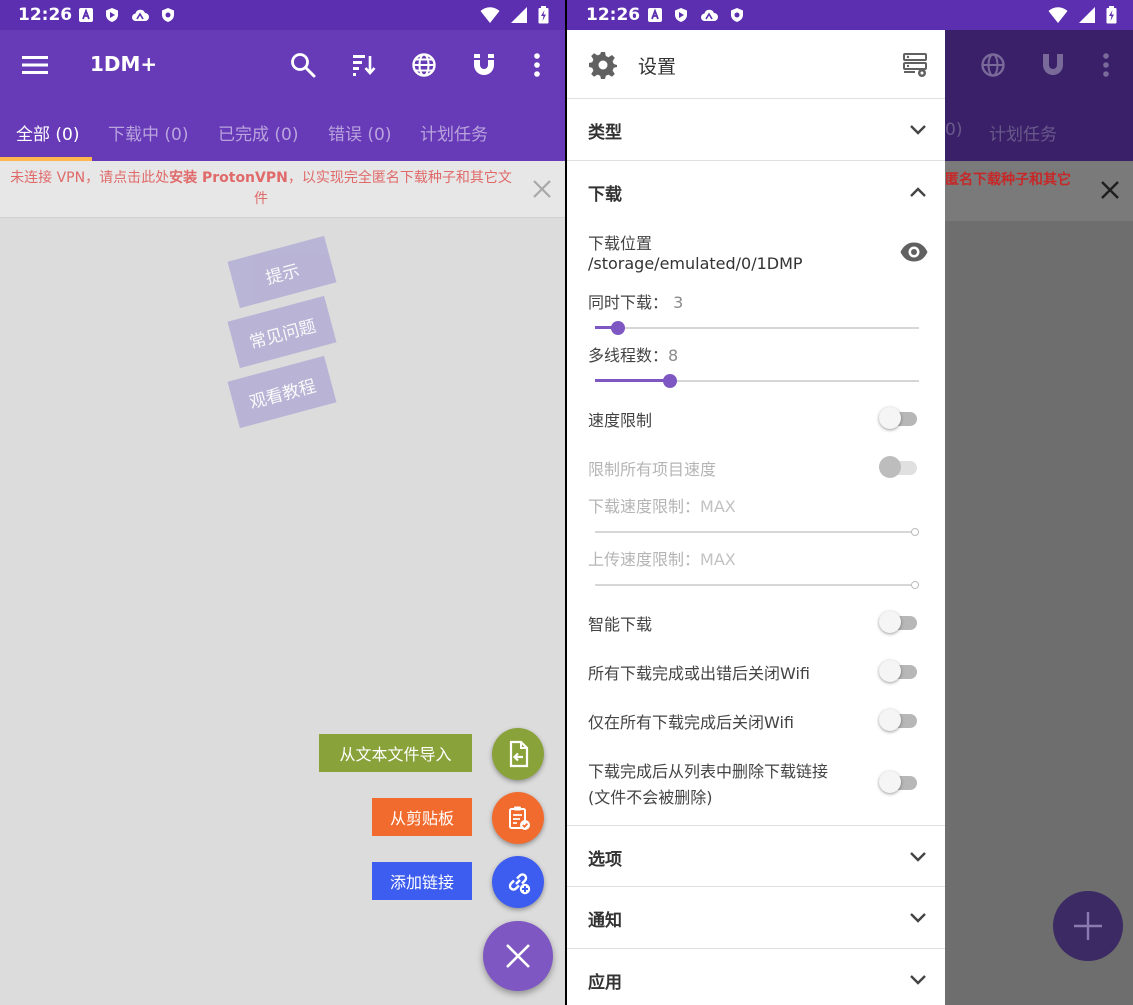 The image size is (1133, 1005). What do you see at coordinates (695, 263) in the screenshot?
I see `download-location-path: /storage/emulated/0/1DMP` at bounding box center [695, 263].